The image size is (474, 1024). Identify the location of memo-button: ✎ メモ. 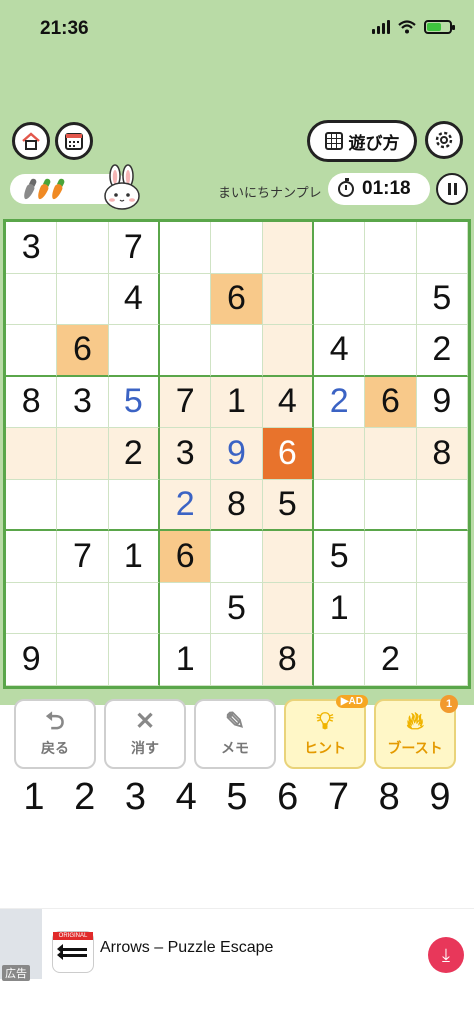
(235, 734).